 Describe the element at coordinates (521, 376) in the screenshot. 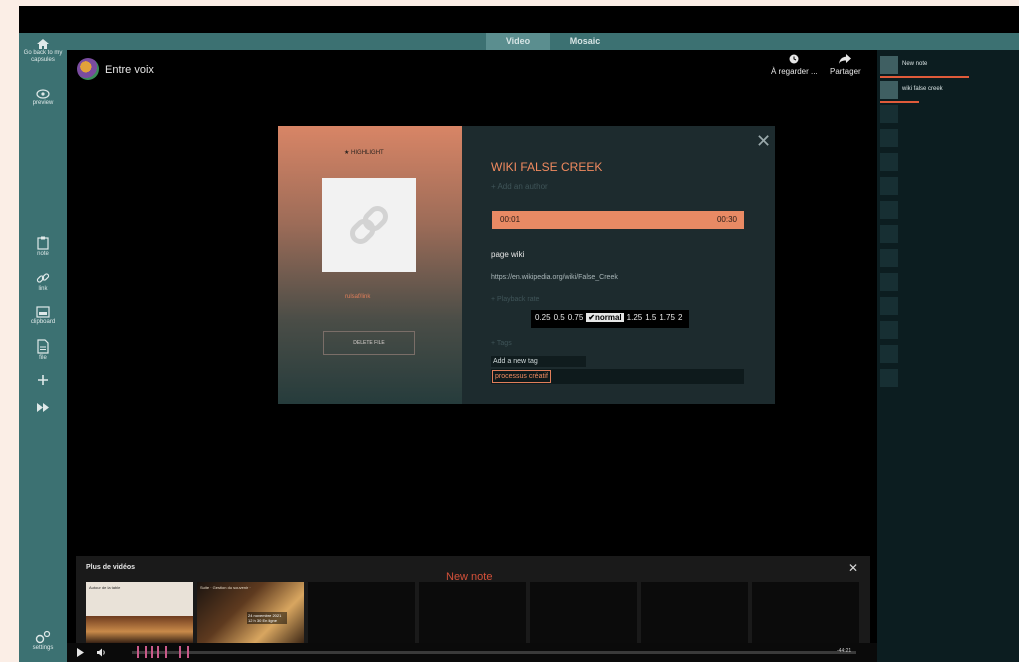

I see `tag-chip: processus créatif` at that location.